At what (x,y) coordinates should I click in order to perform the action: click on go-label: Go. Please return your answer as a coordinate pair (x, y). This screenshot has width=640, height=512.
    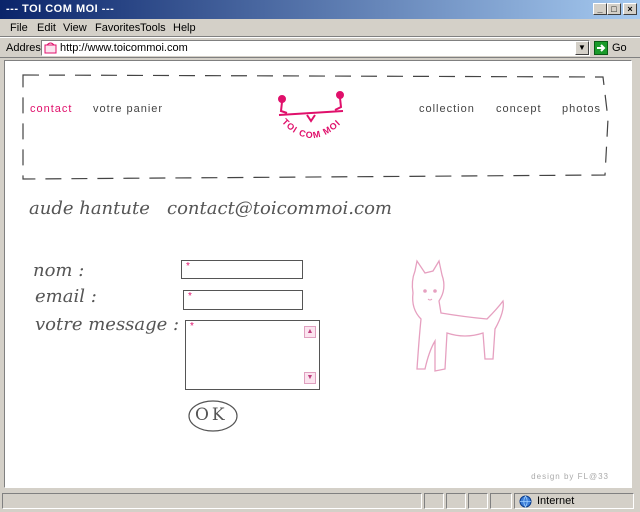
    Looking at the image, I should click on (619, 48).